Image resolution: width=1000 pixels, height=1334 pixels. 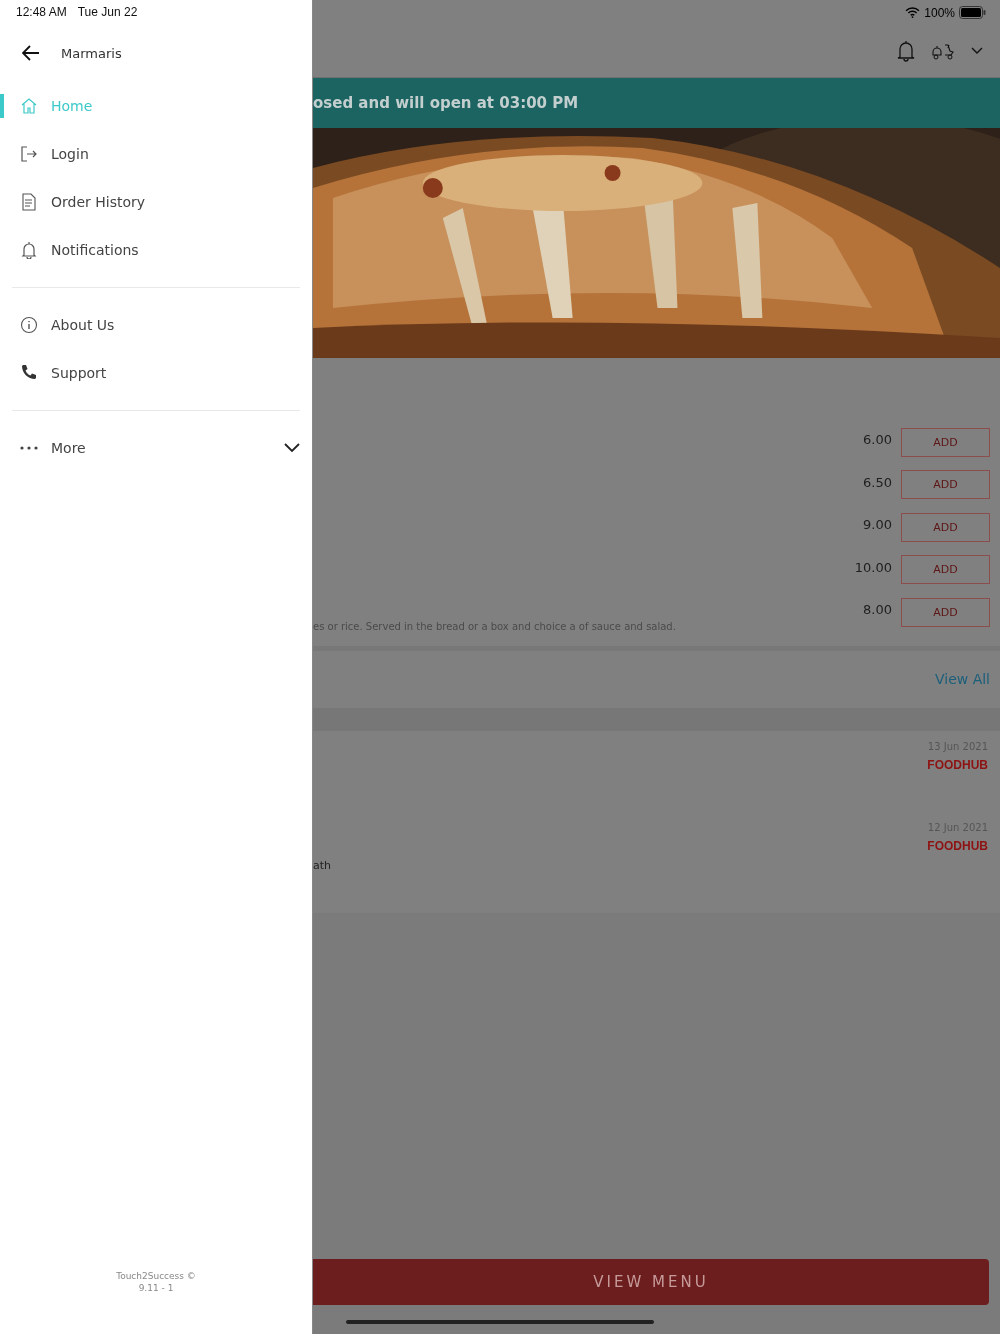 I want to click on login-icon, so click(x=29, y=154).